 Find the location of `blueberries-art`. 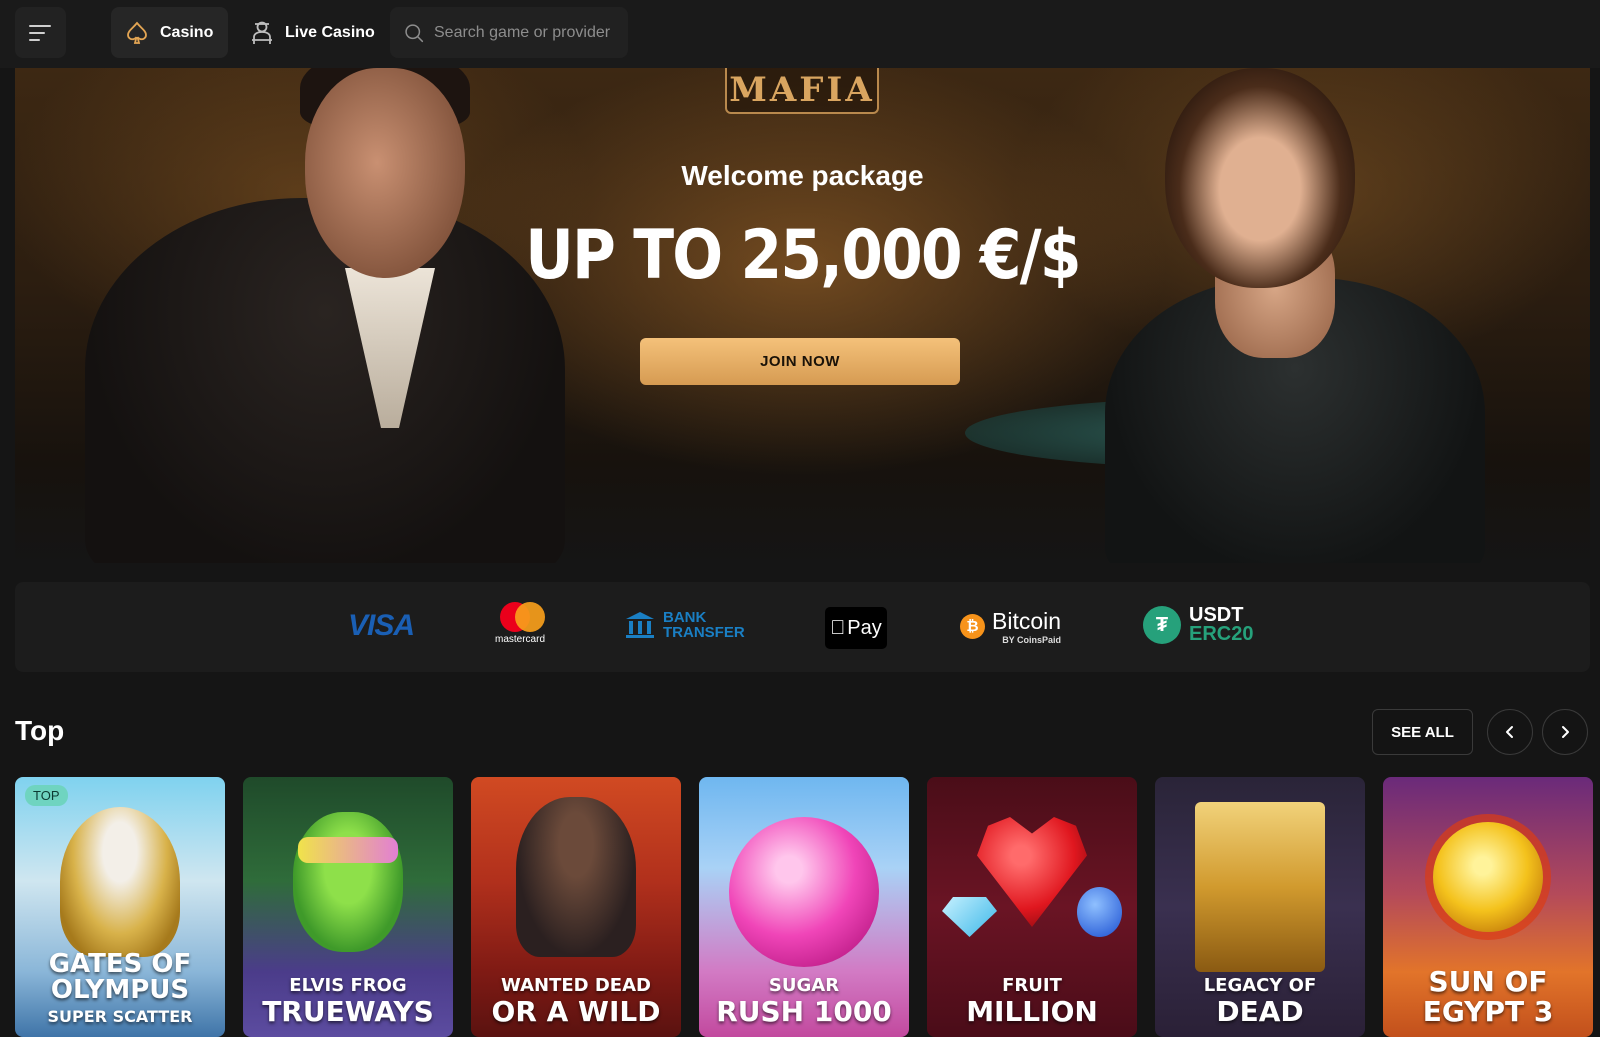

blueberries-art is located at coordinates (1099, 912).